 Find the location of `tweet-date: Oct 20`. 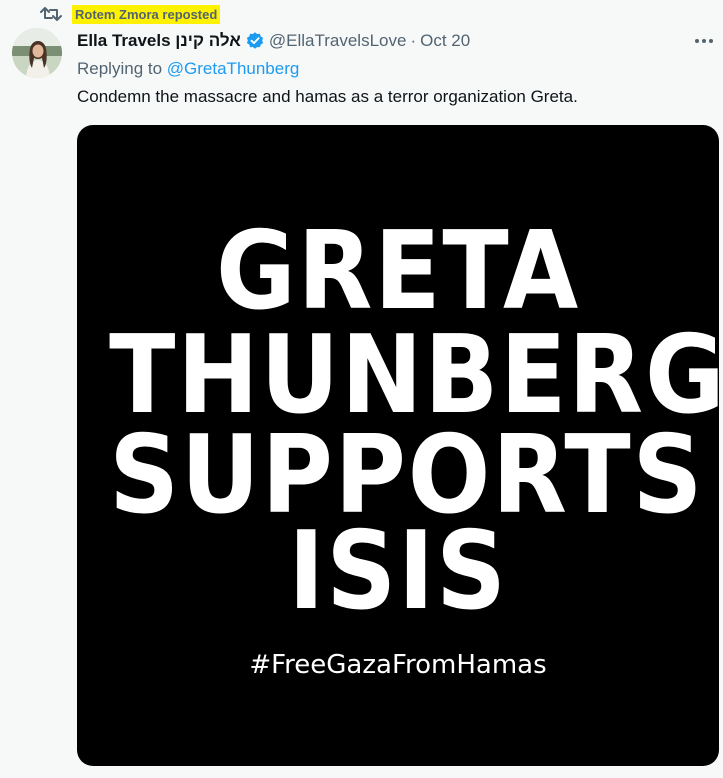

tweet-date: Oct 20 is located at coordinates (445, 41).